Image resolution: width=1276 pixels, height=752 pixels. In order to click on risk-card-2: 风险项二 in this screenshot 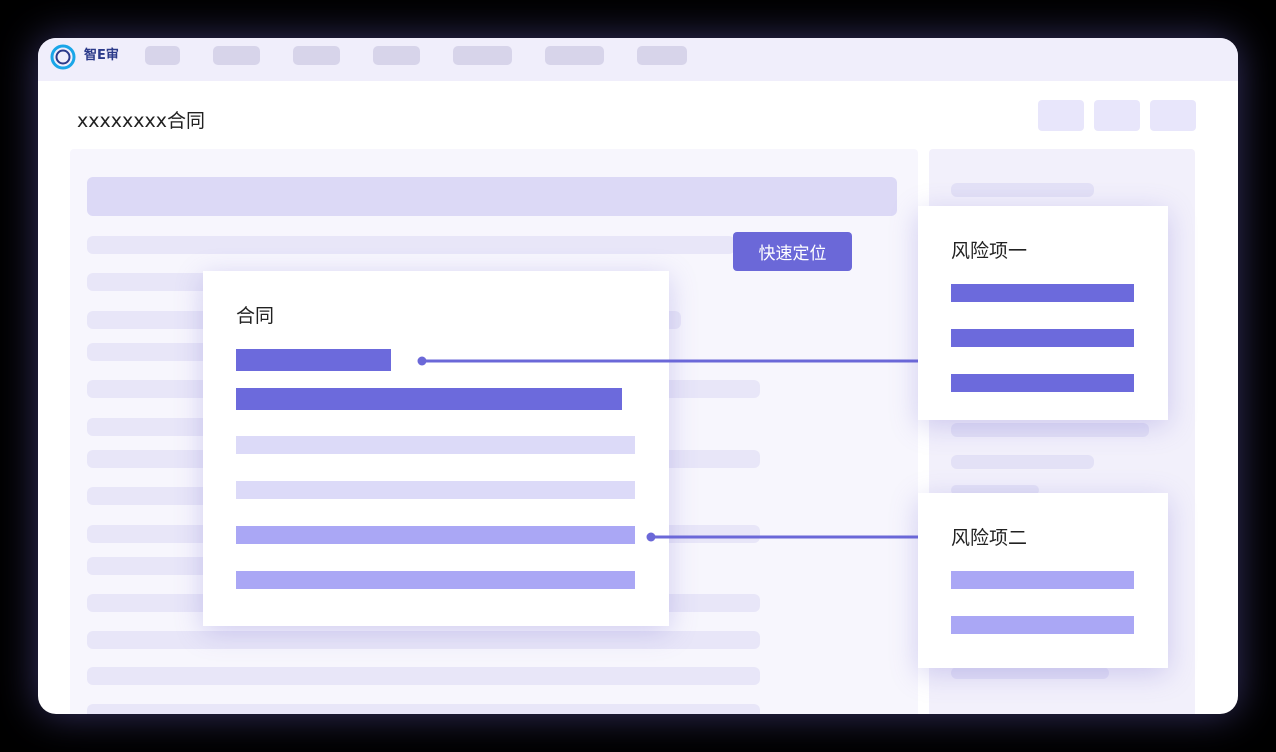, I will do `click(1043, 580)`.